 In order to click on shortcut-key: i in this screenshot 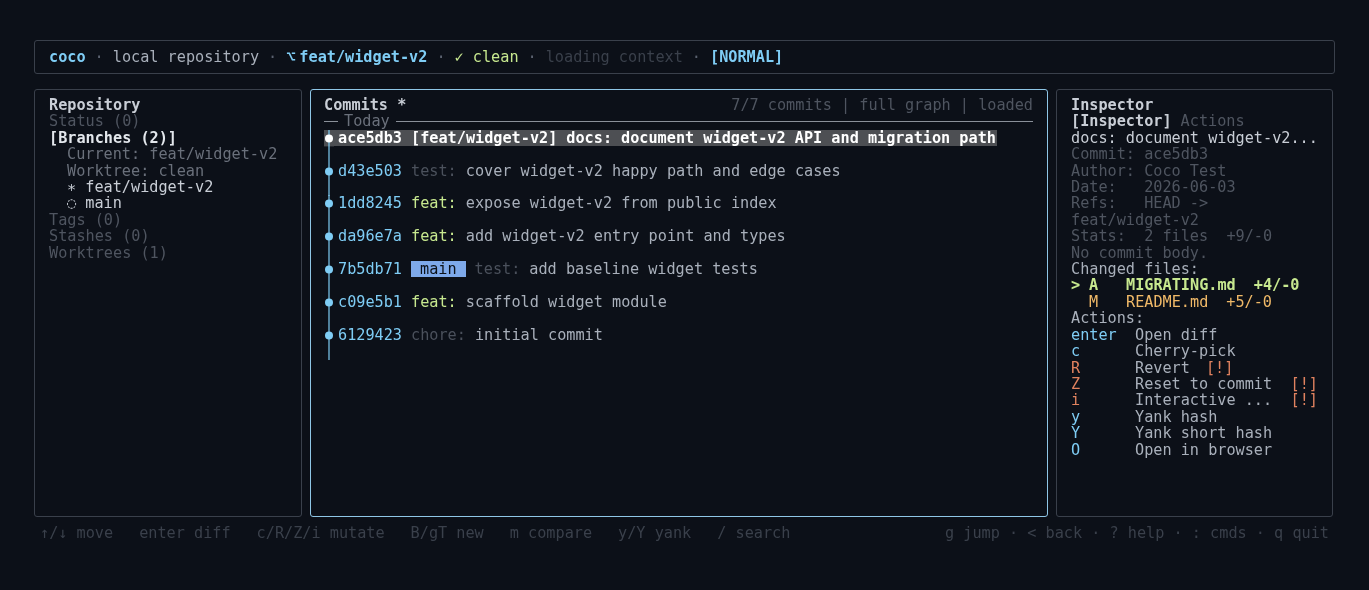, I will do `click(1103, 400)`.